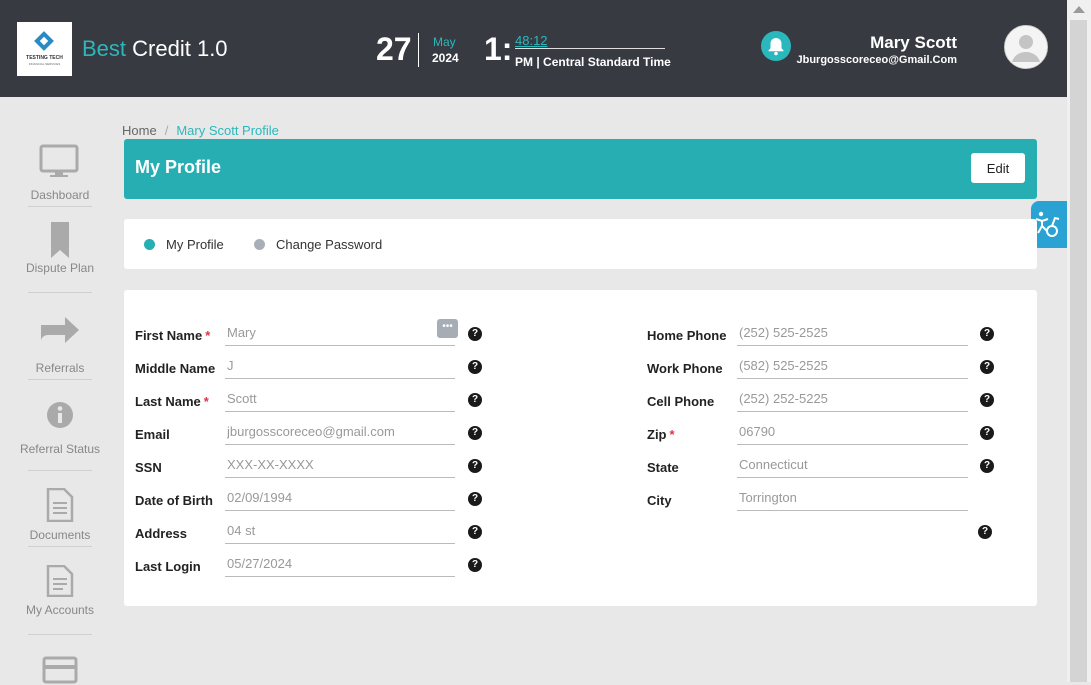 The width and height of the screenshot is (1091, 685). Describe the element at coordinates (340, 365) in the screenshot. I see `middle-name-input` at that location.